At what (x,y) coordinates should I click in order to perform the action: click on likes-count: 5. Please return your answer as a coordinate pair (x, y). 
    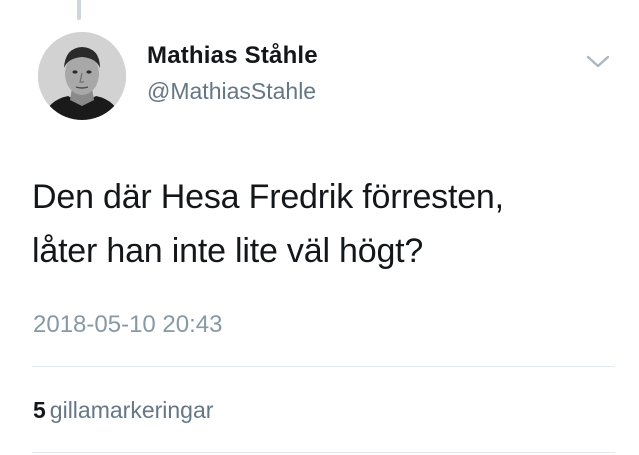
    Looking at the image, I should click on (39, 410).